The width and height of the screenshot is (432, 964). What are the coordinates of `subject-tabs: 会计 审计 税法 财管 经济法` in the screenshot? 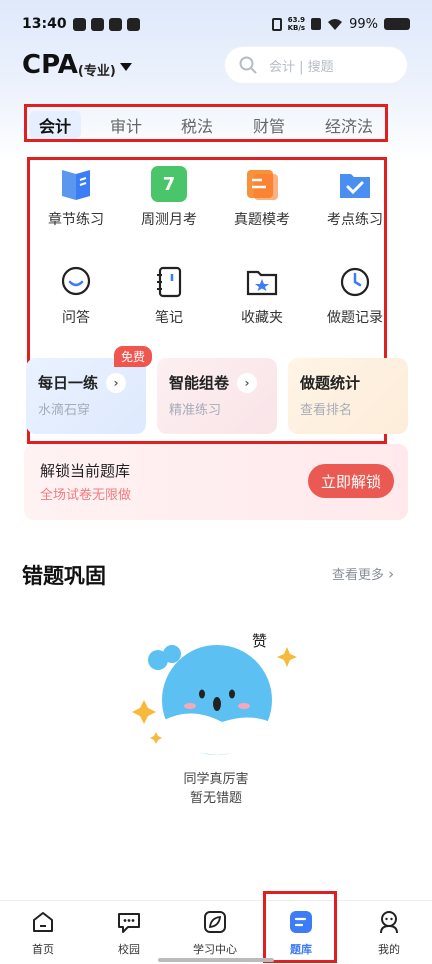 It's located at (206, 123).